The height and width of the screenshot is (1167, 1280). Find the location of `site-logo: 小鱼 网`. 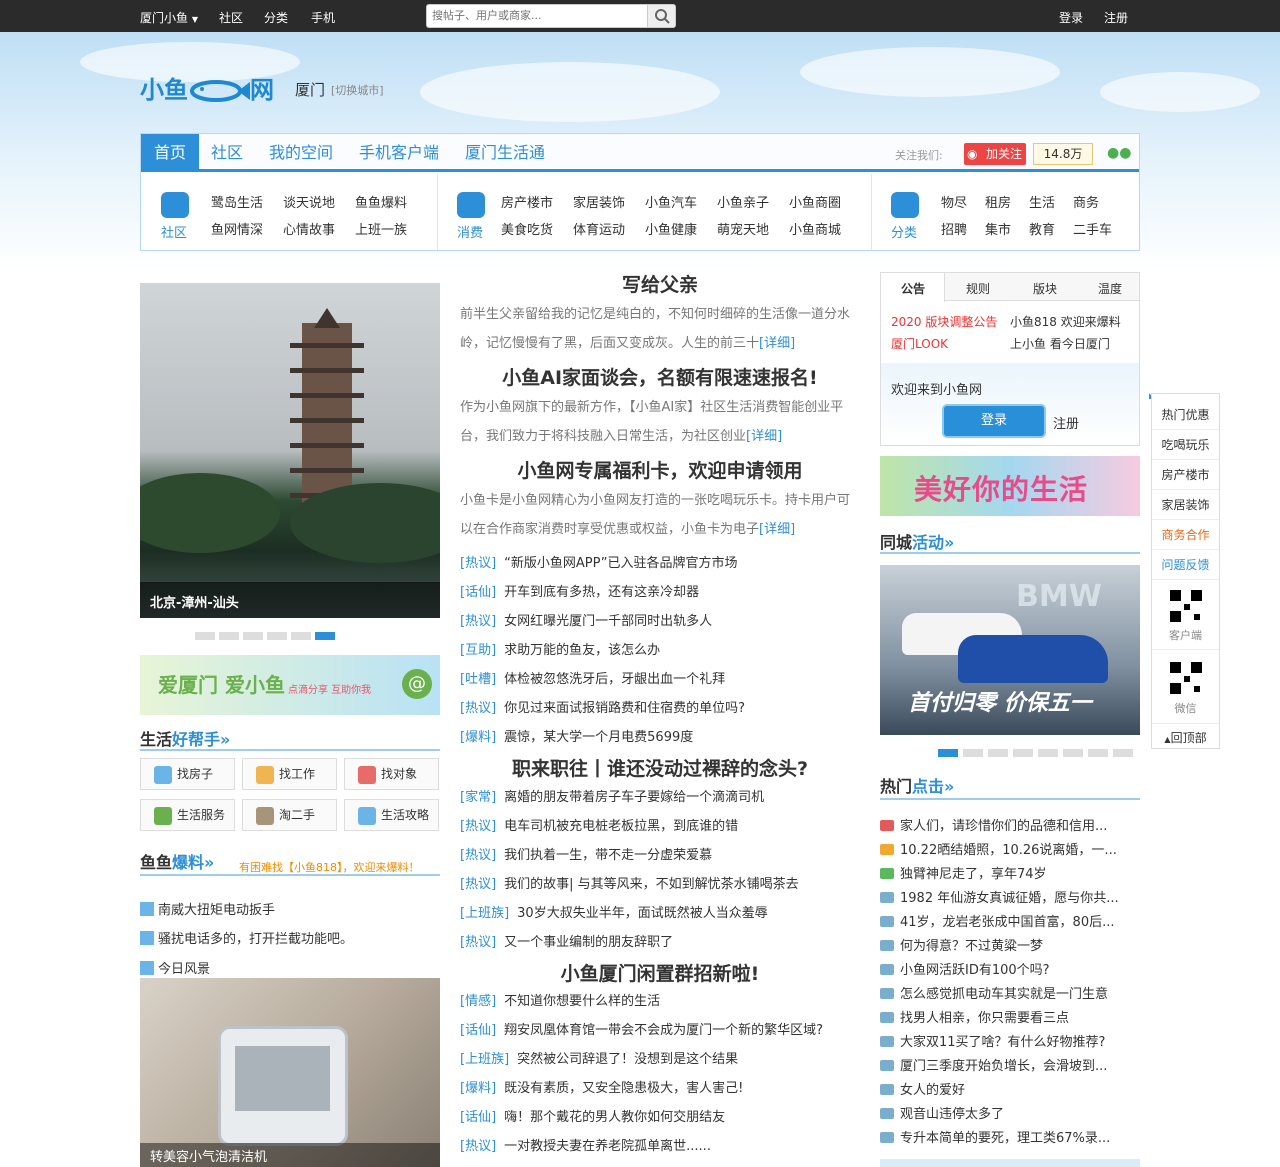

site-logo: 小鱼 网 is located at coordinates (207, 87).